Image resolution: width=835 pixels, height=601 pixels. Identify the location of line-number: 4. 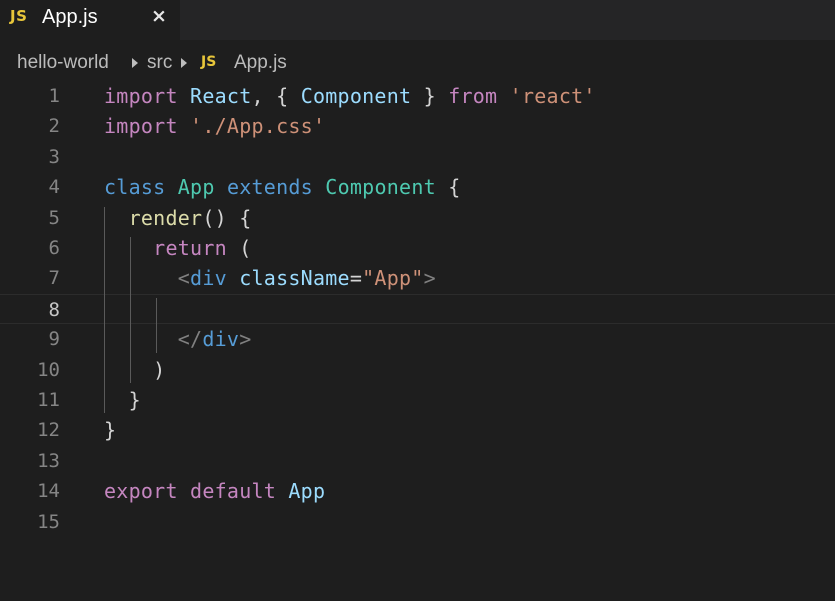
(54, 187).